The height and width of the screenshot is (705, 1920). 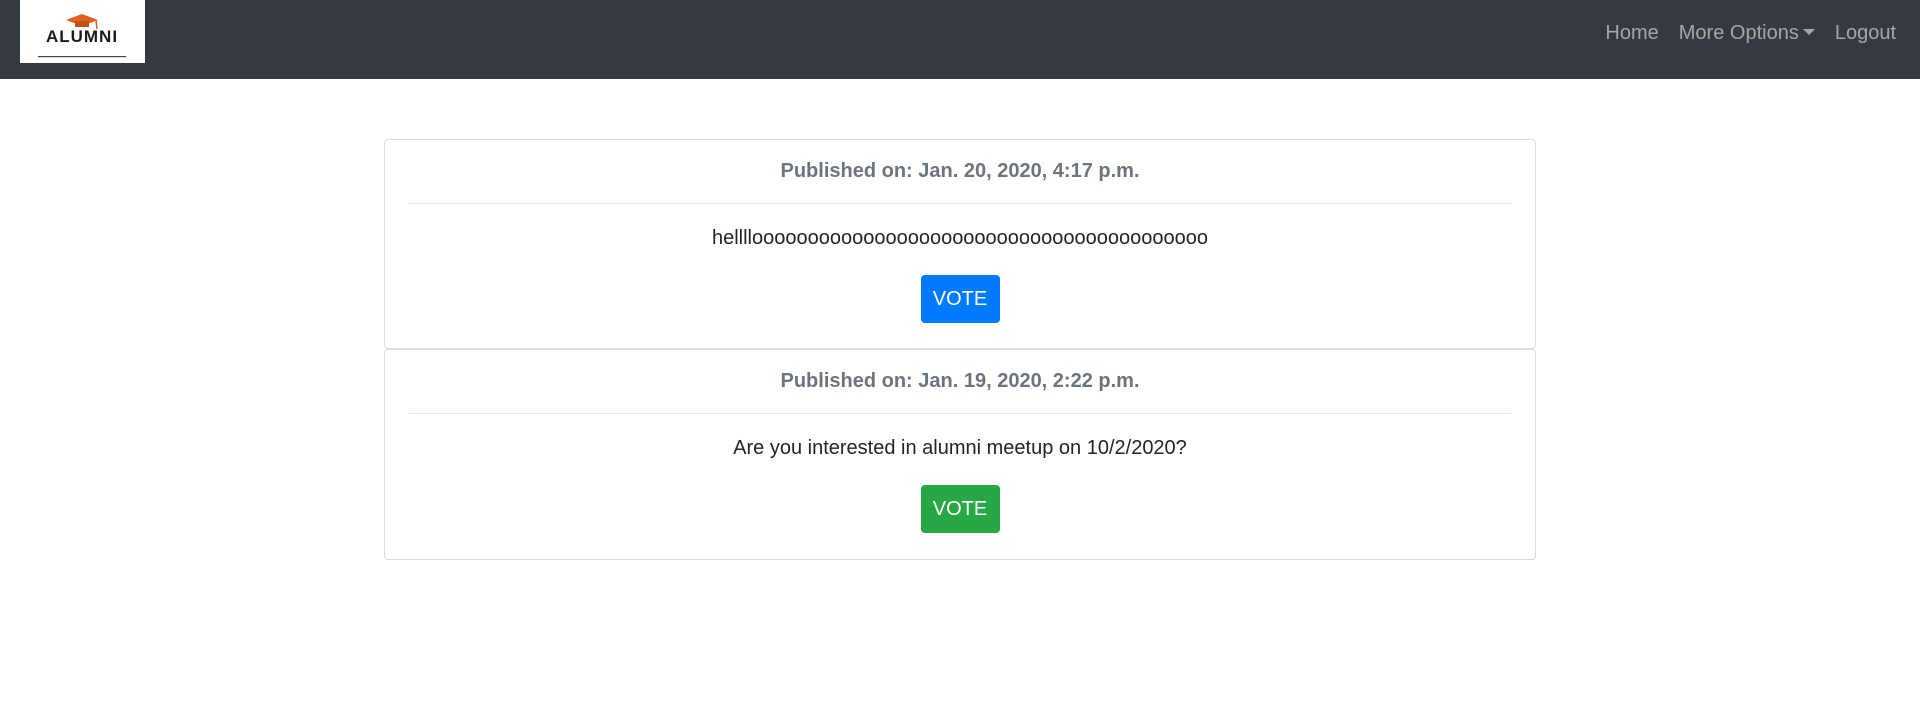 I want to click on alumni-logo: ALUMNI, so click(x=82, y=31).